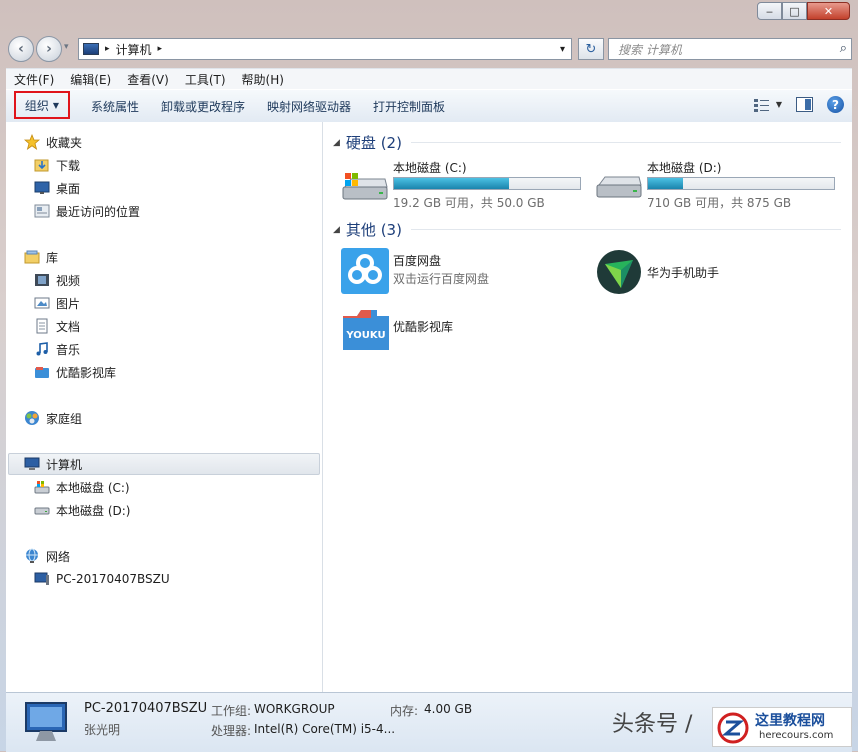 The width and height of the screenshot is (858, 752). What do you see at coordinates (626, 142) in the screenshot?
I see `group-divider` at bounding box center [626, 142].